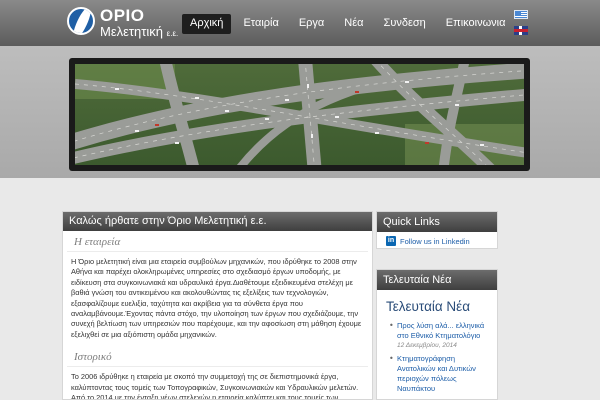 This screenshot has height=400, width=600. I want to click on logo-subtitle: Μελετητική ε.ε., so click(139, 31).